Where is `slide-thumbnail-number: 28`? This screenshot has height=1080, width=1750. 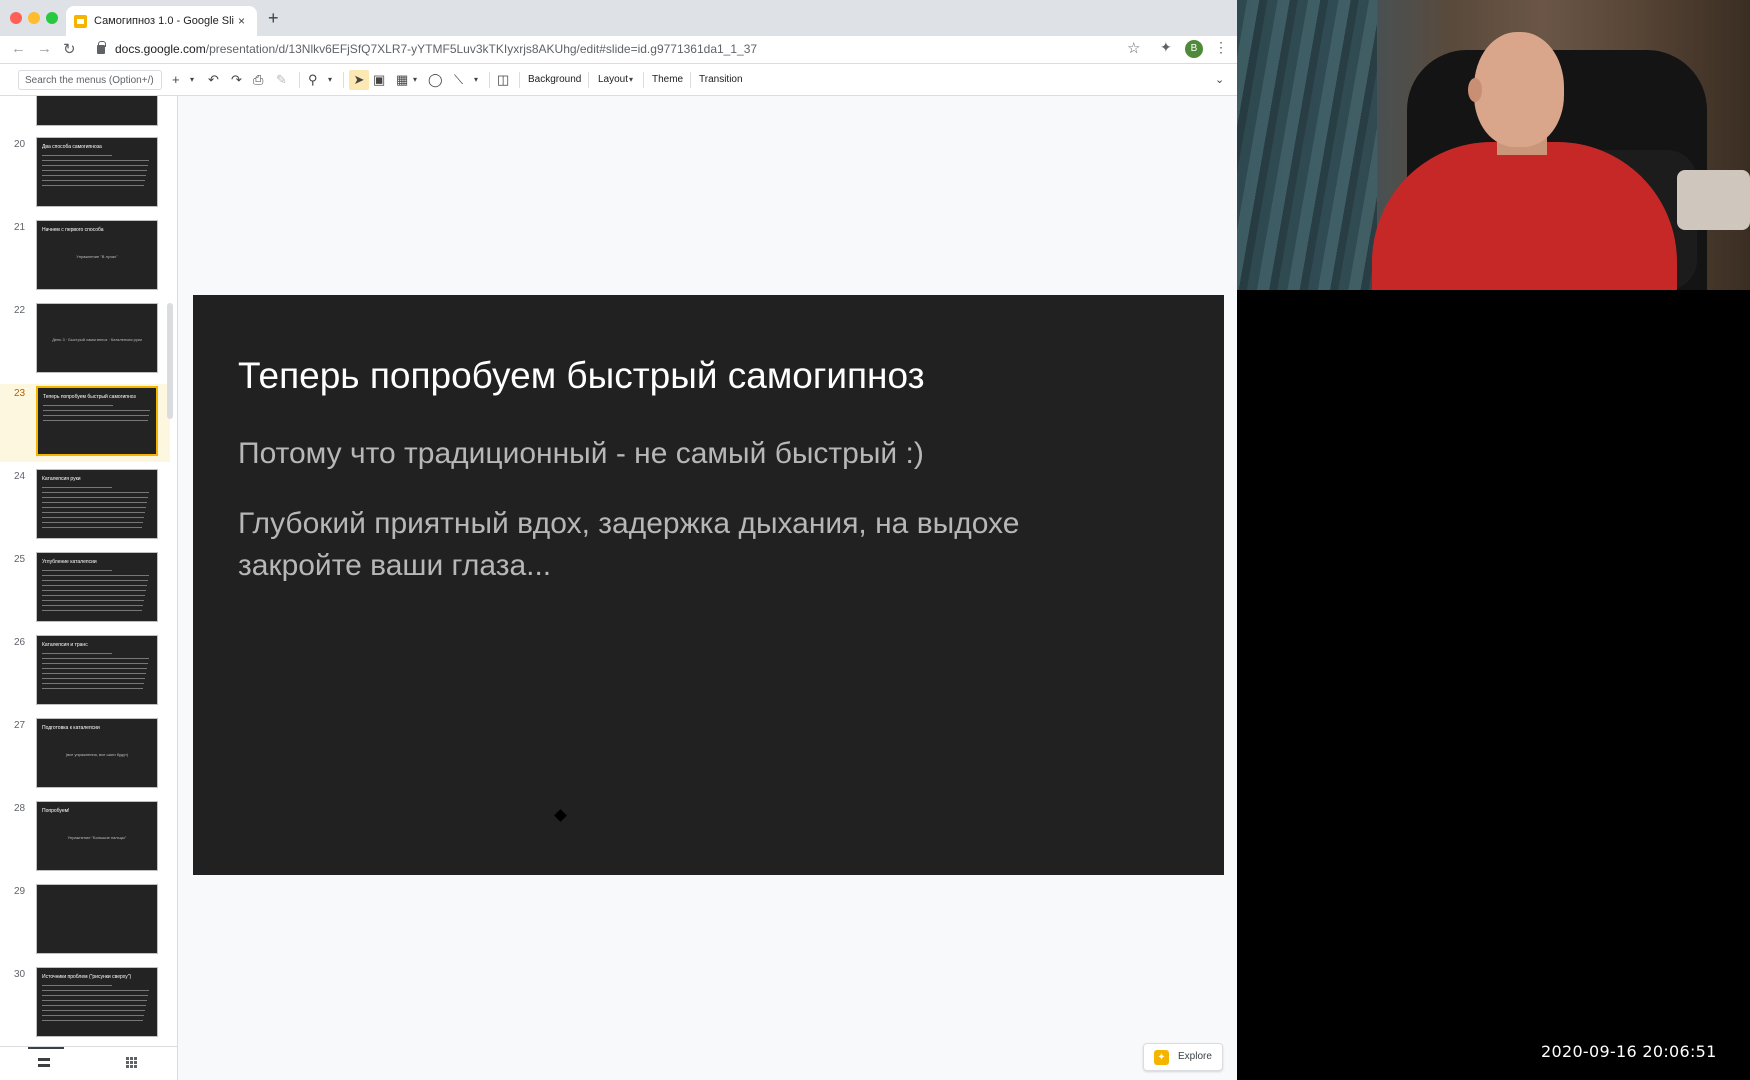 slide-thumbnail-number: 28 is located at coordinates (20, 808).